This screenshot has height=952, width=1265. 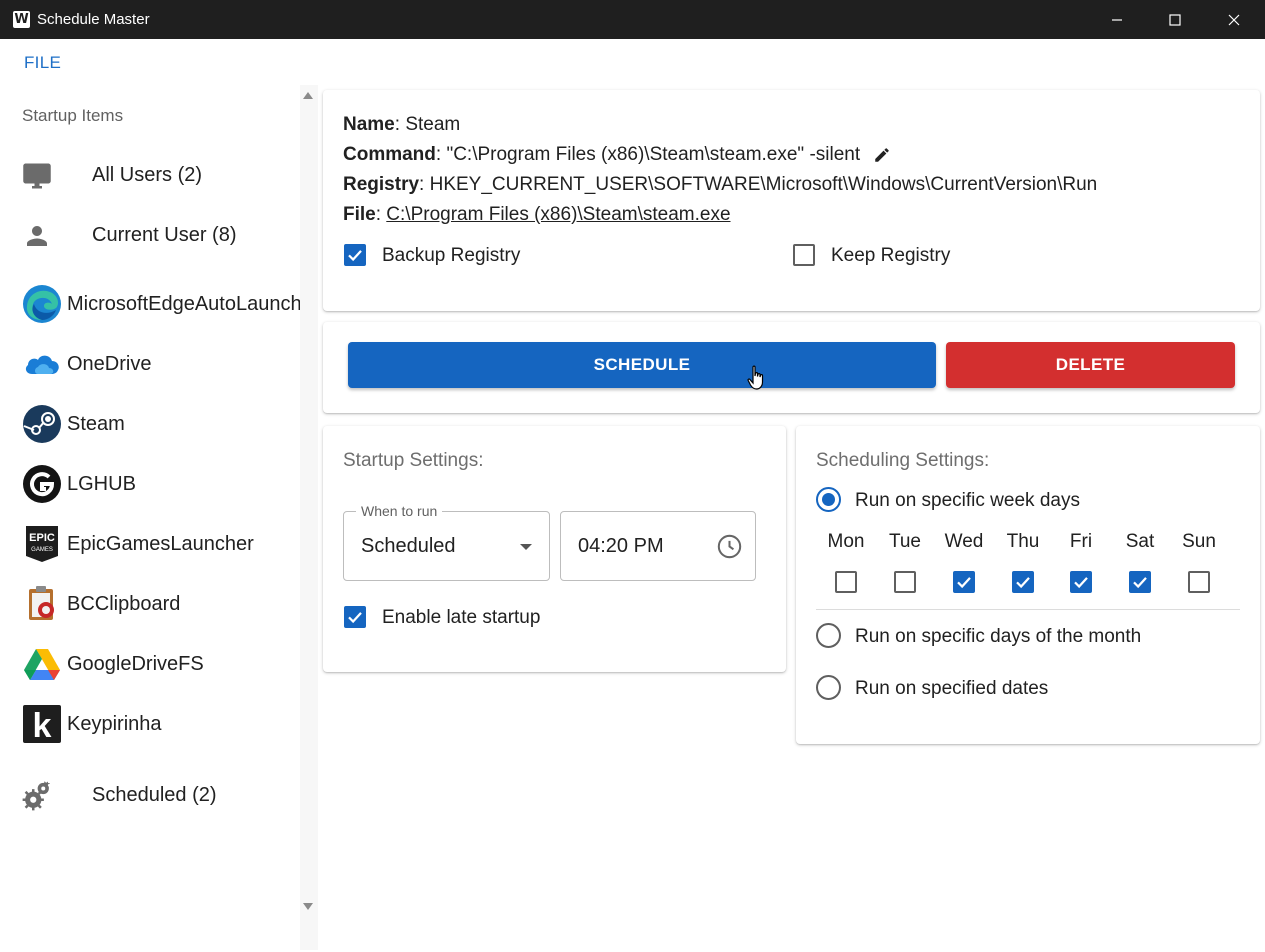 What do you see at coordinates (413, 460) in the screenshot?
I see `startup-settings-title: Startup Settings:` at bounding box center [413, 460].